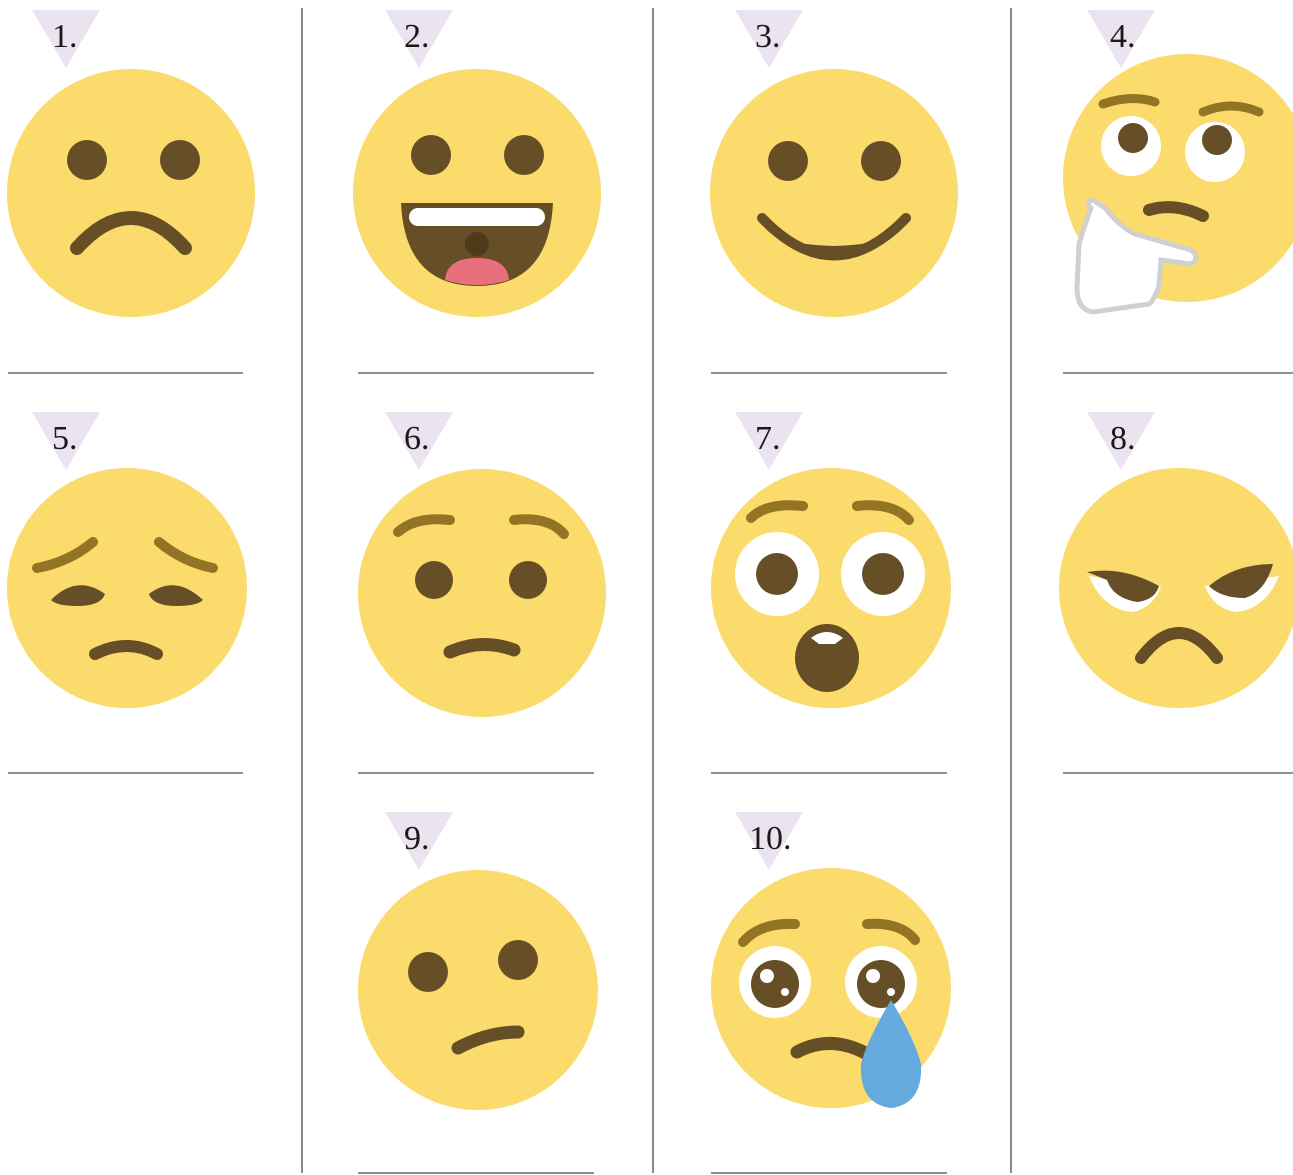 Image resolution: width=1293 pixels, height=1175 pixels. I want to click on item-number: 3., so click(768, 36).